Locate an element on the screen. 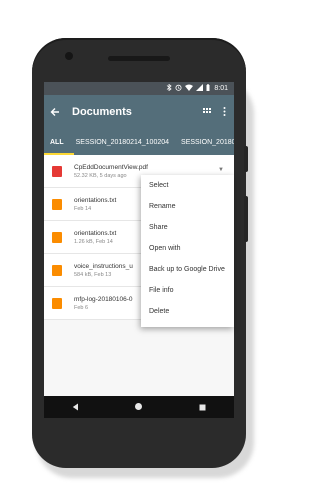  file-name: mfp-log-20180106-0 is located at coordinates (103, 299).